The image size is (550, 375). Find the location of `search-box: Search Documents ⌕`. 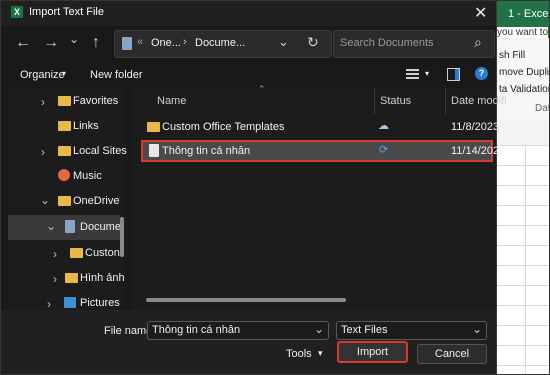

search-box: Search Documents ⌕ is located at coordinates (414, 44).